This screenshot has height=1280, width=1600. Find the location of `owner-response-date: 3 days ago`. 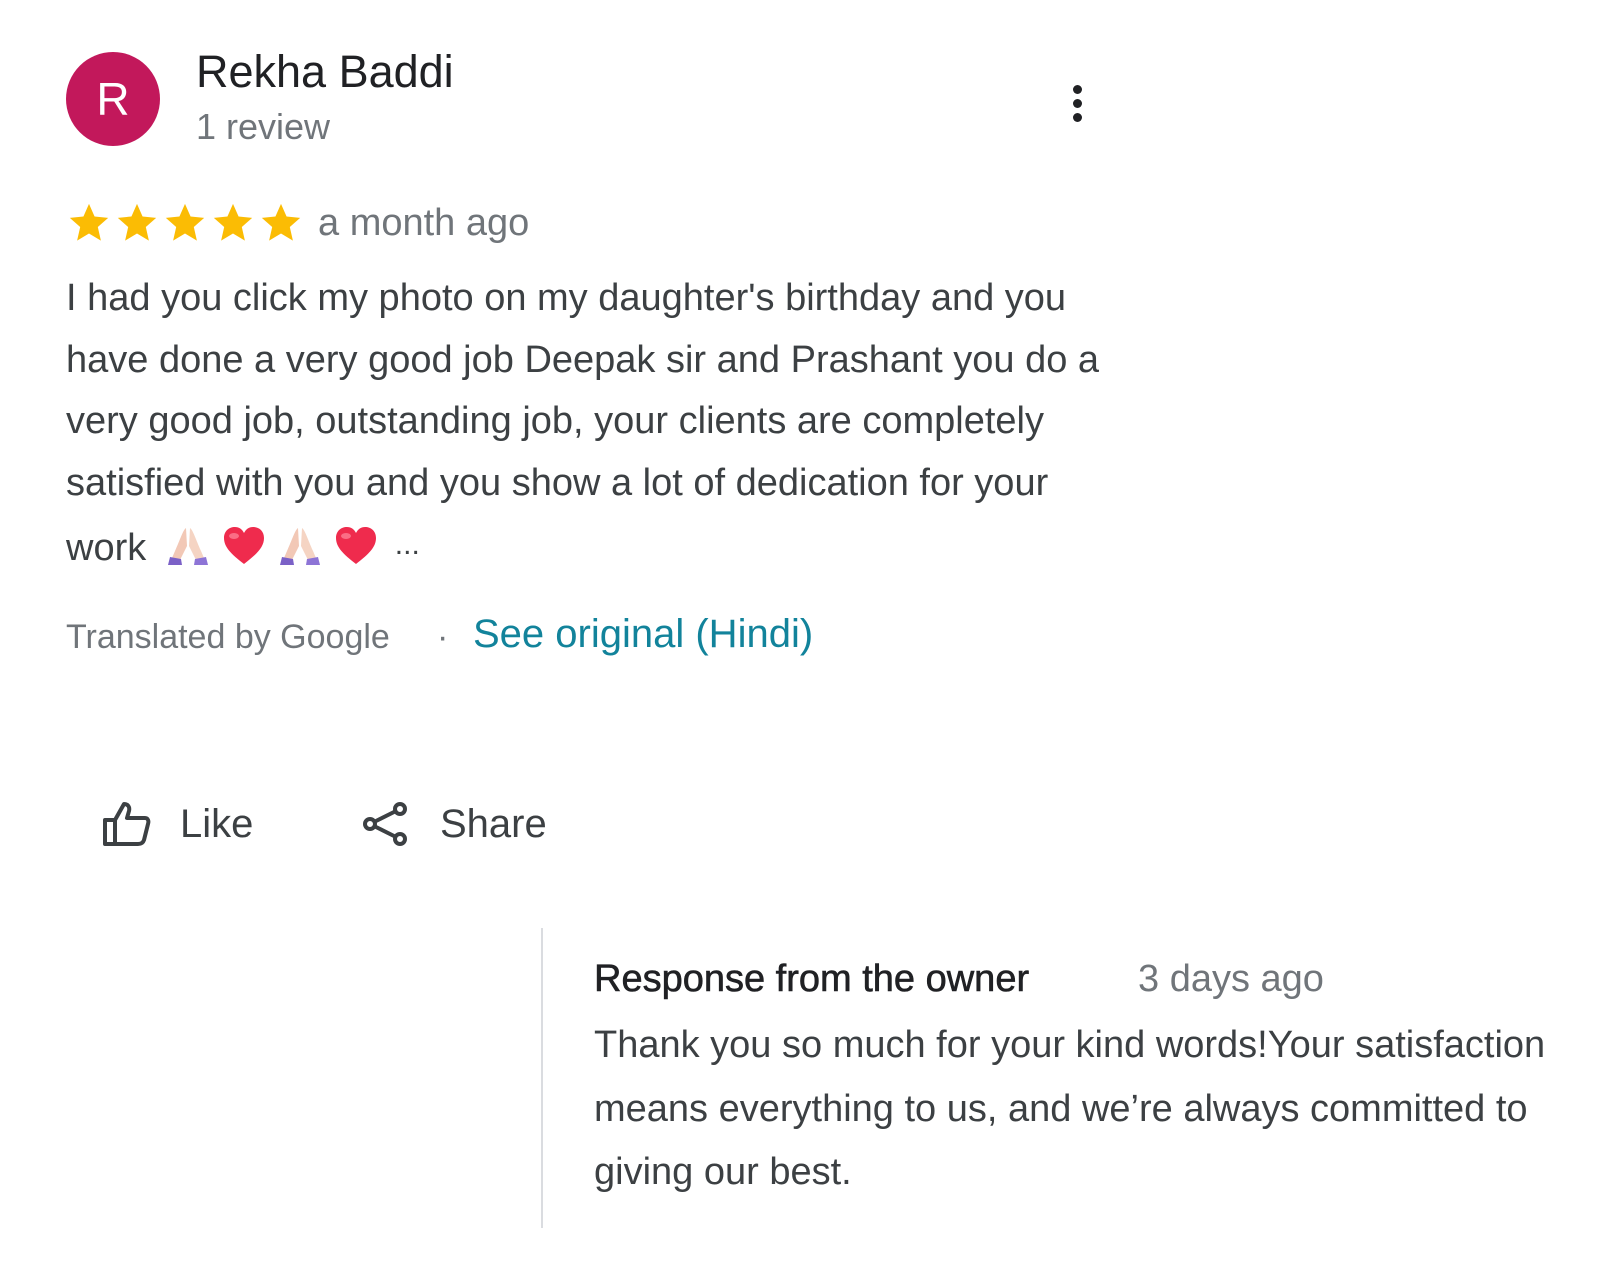

owner-response-date: 3 days ago is located at coordinates (1231, 979).